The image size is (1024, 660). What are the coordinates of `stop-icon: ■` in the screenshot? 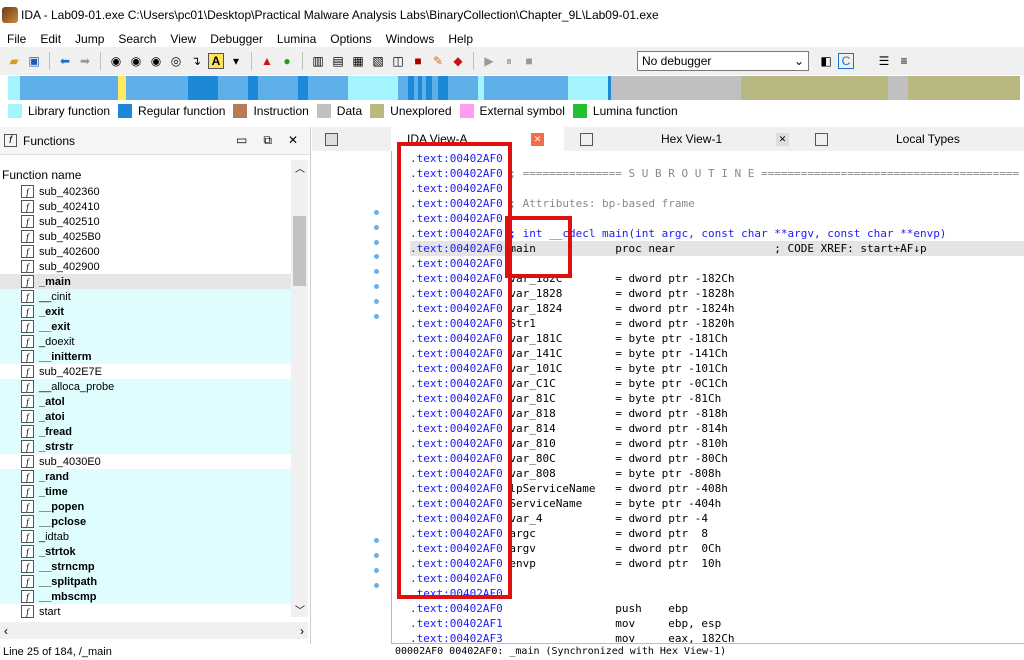 It's located at (529, 61).